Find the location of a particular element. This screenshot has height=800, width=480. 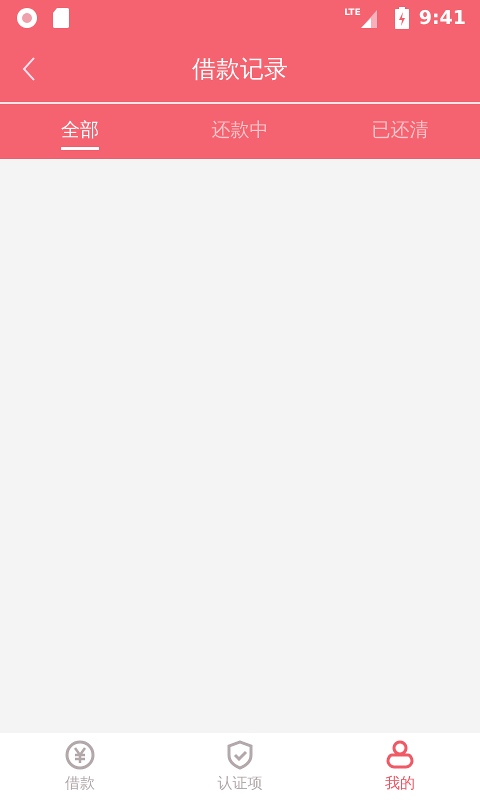

nav-item: 借款 is located at coordinates (80, 766).